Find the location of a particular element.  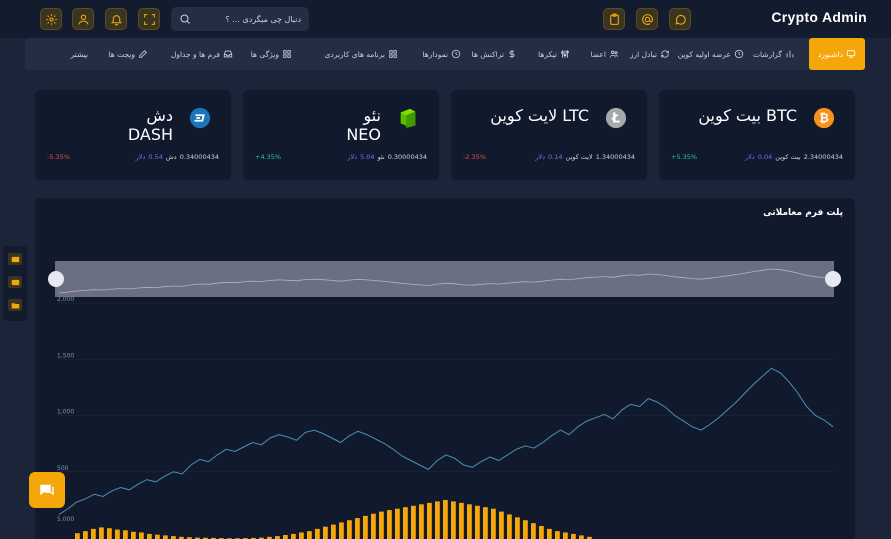

coin-card-neo: نئو NEO 0.30000434 نئو 5.04 دلار +4.35% is located at coordinates (341, 135).